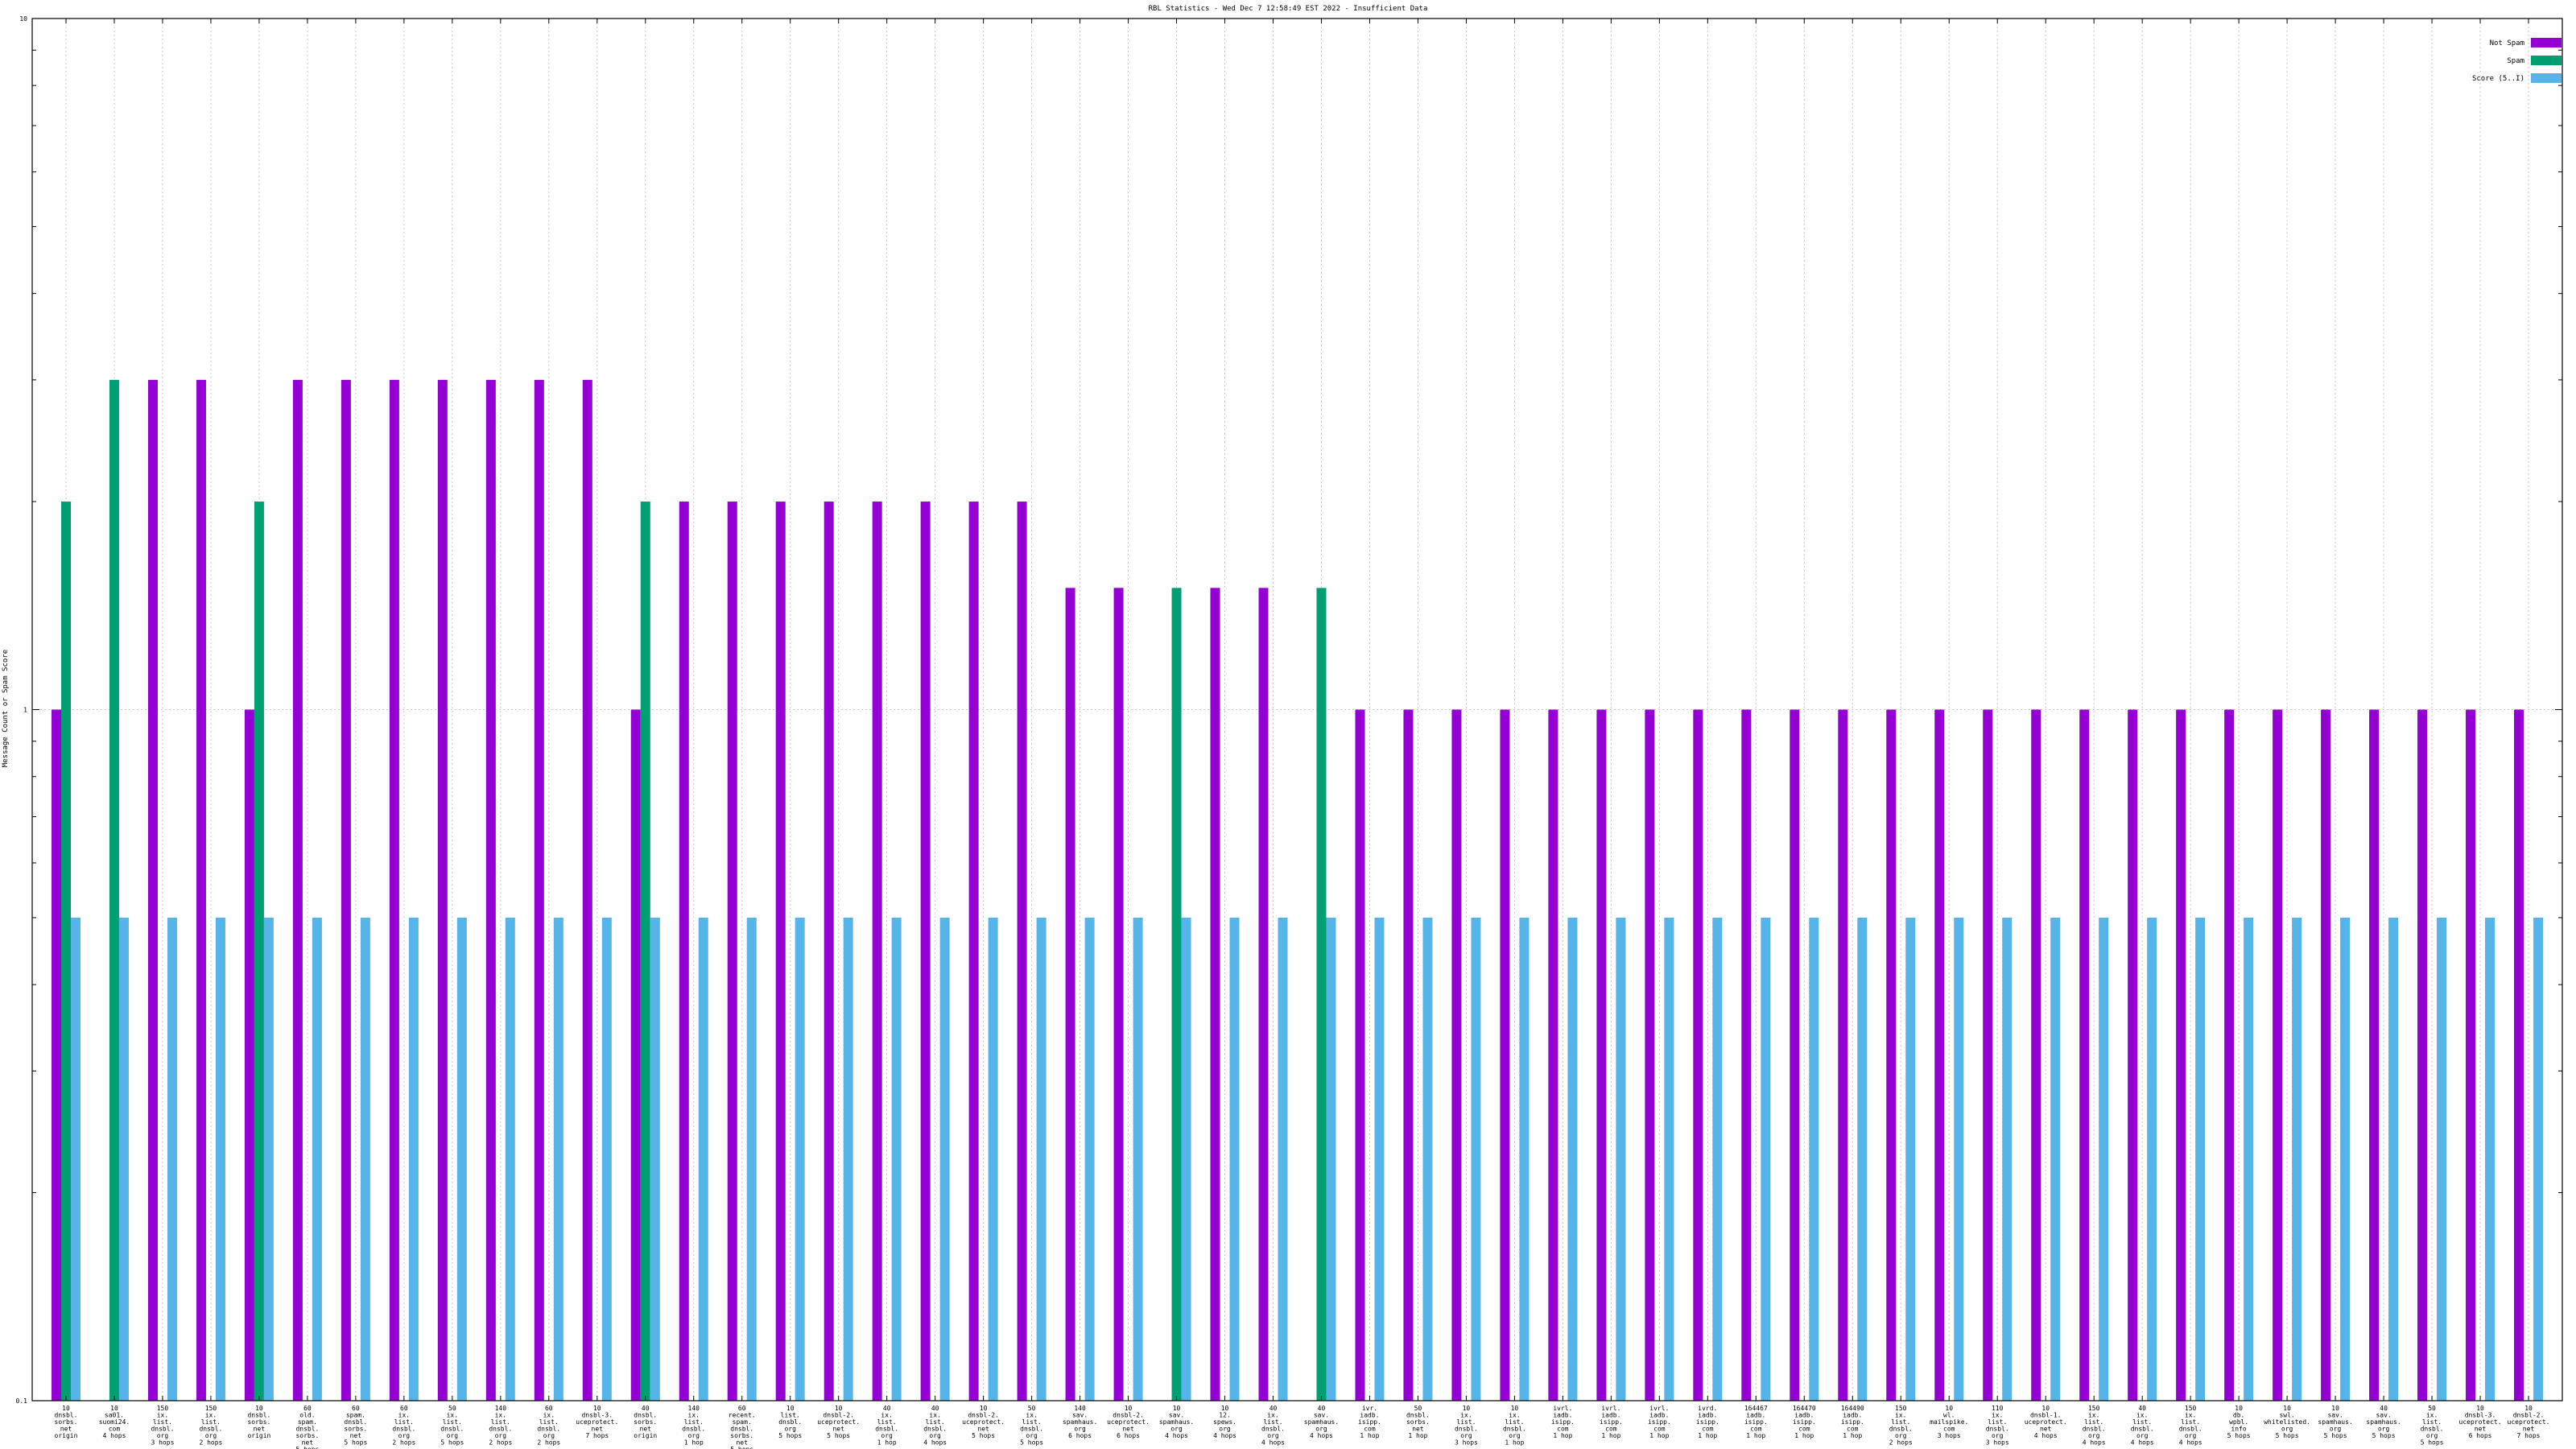 This screenshot has width=2576, height=1449. Describe the element at coordinates (2383, 1422) in the screenshot. I see `x-tick-label: 40 sav. spamhaus. org 5 hops` at that location.